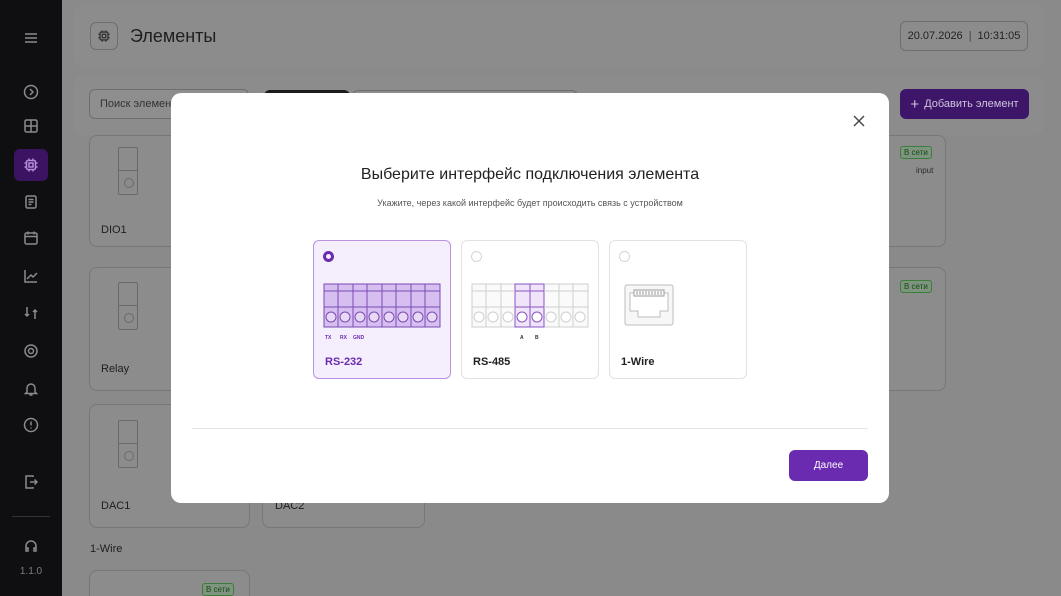 The height and width of the screenshot is (596, 1061). I want to click on interface-option-rs232: TX RX GND RS-232, so click(382, 309).